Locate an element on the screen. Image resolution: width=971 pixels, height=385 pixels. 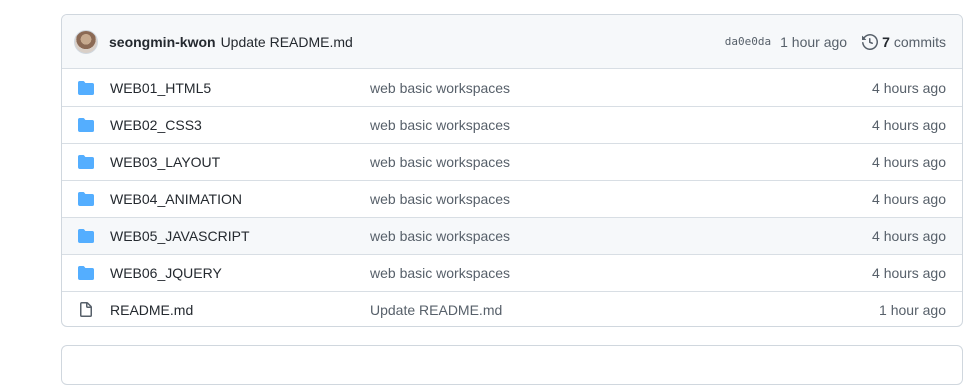
history-icon is located at coordinates (870, 41).